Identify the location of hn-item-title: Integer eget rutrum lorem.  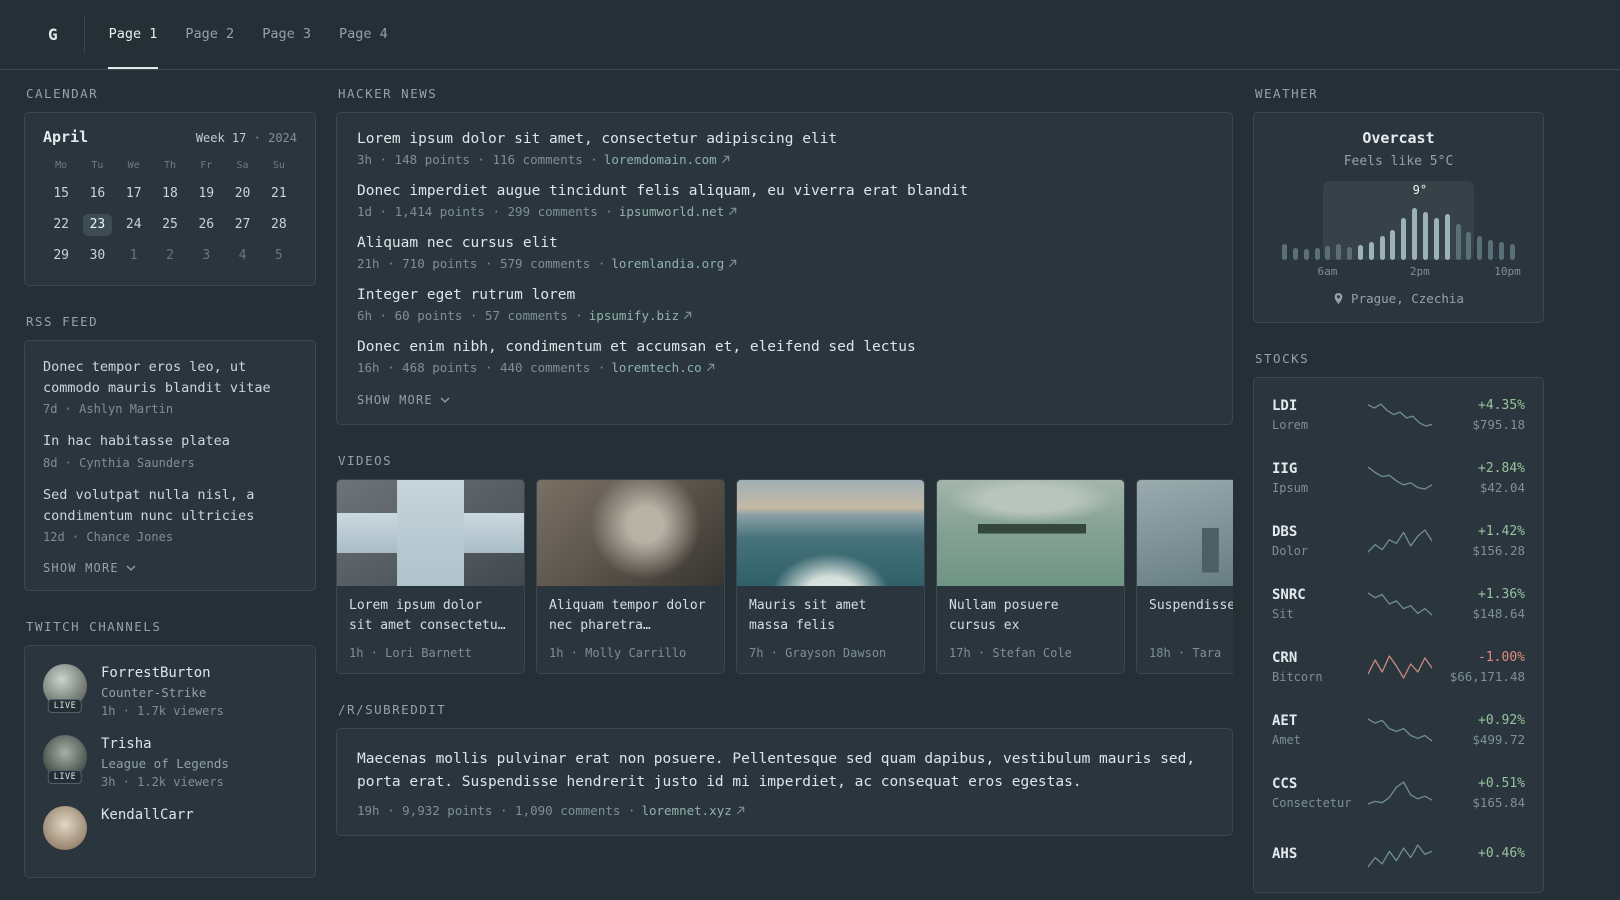
(784, 295).